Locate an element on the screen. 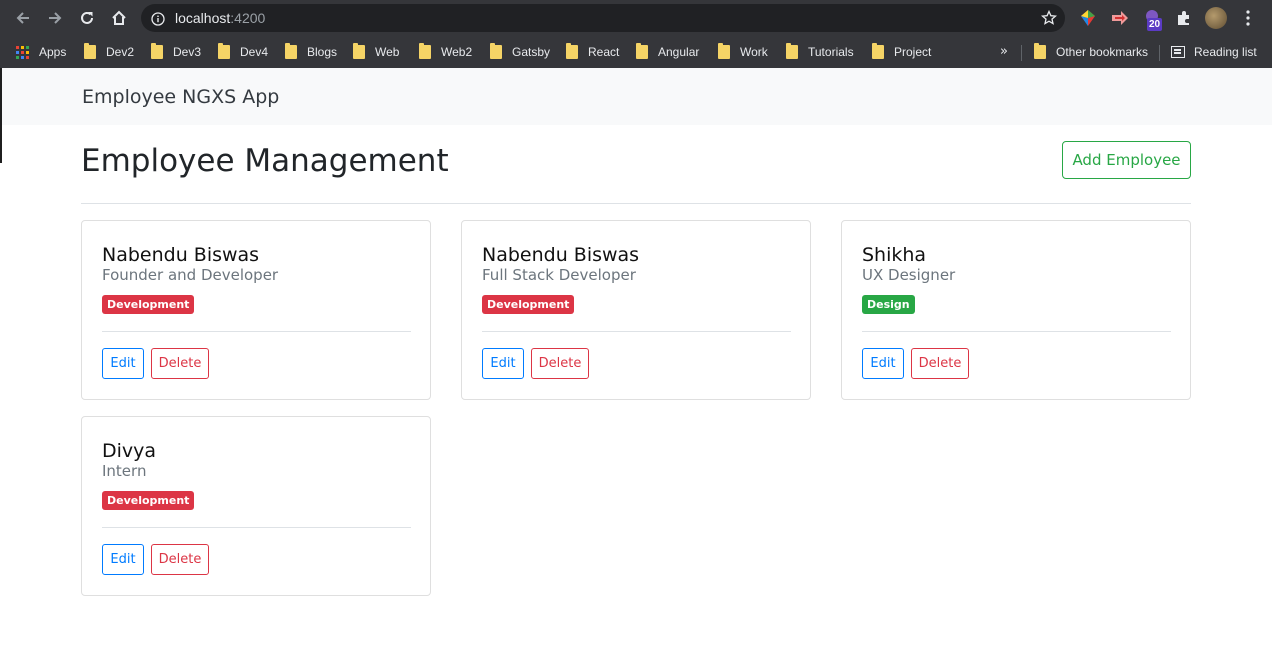 This screenshot has height=653, width=1272. reading-list-button: Reading list is located at coordinates (1214, 52).